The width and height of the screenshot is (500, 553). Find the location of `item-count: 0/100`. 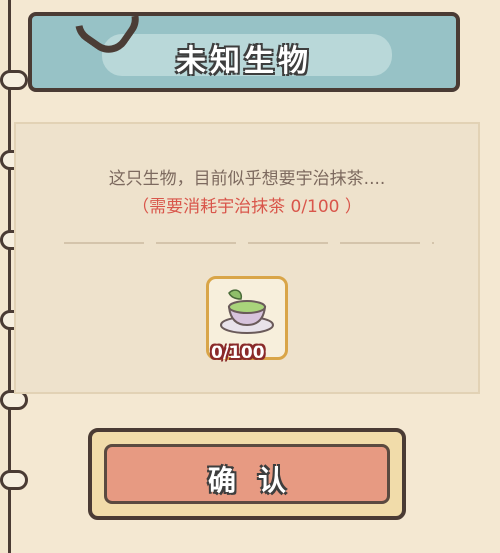

item-count: 0/100 is located at coordinates (238, 353).